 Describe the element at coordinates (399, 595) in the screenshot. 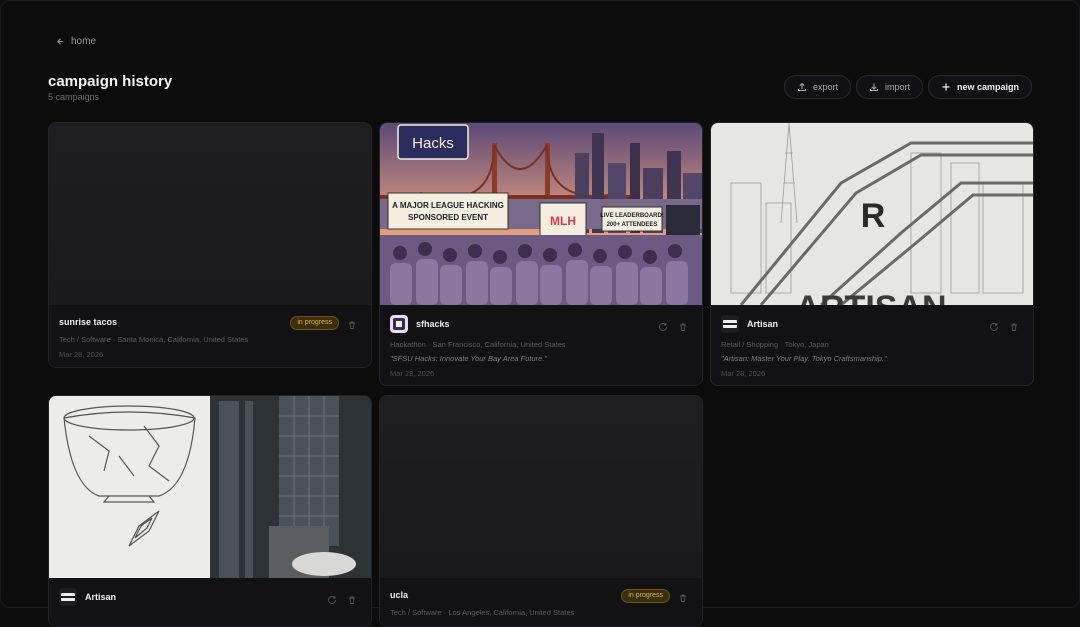

I see `campaign-name: ucla` at that location.